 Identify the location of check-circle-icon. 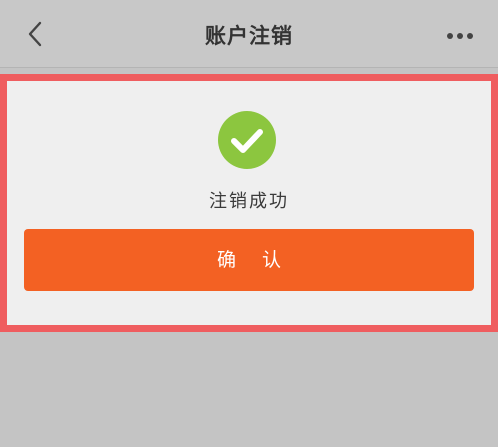
(247, 140).